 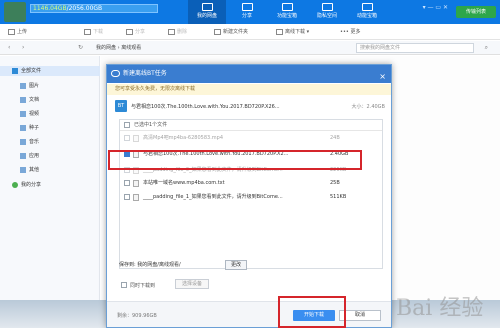 What do you see at coordinates (415, 48) in the screenshot?
I see `search-input: 搜索我的网盘文件` at bounding box center [415, 48].